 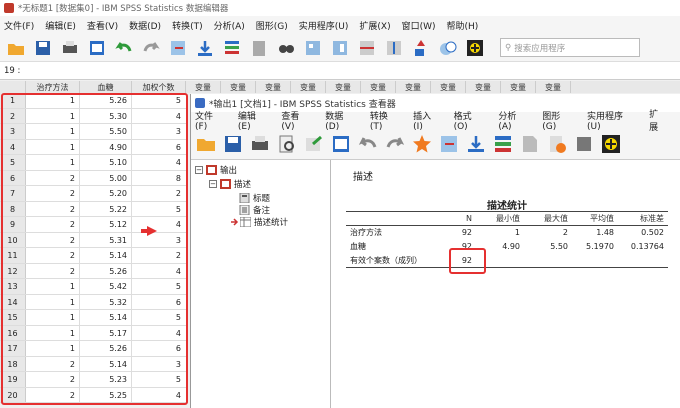 What do you see at coordinates (426, 120) in the screenshot?
I see `viewer-menu-insert: 插入(I)` at bounding box center [426, 120].